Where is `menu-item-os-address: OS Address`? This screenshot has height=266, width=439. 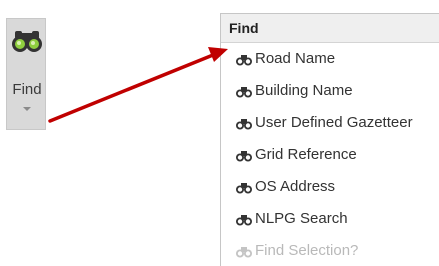 menu-item-os-address: OS Address is located at coordinates (330, 187).